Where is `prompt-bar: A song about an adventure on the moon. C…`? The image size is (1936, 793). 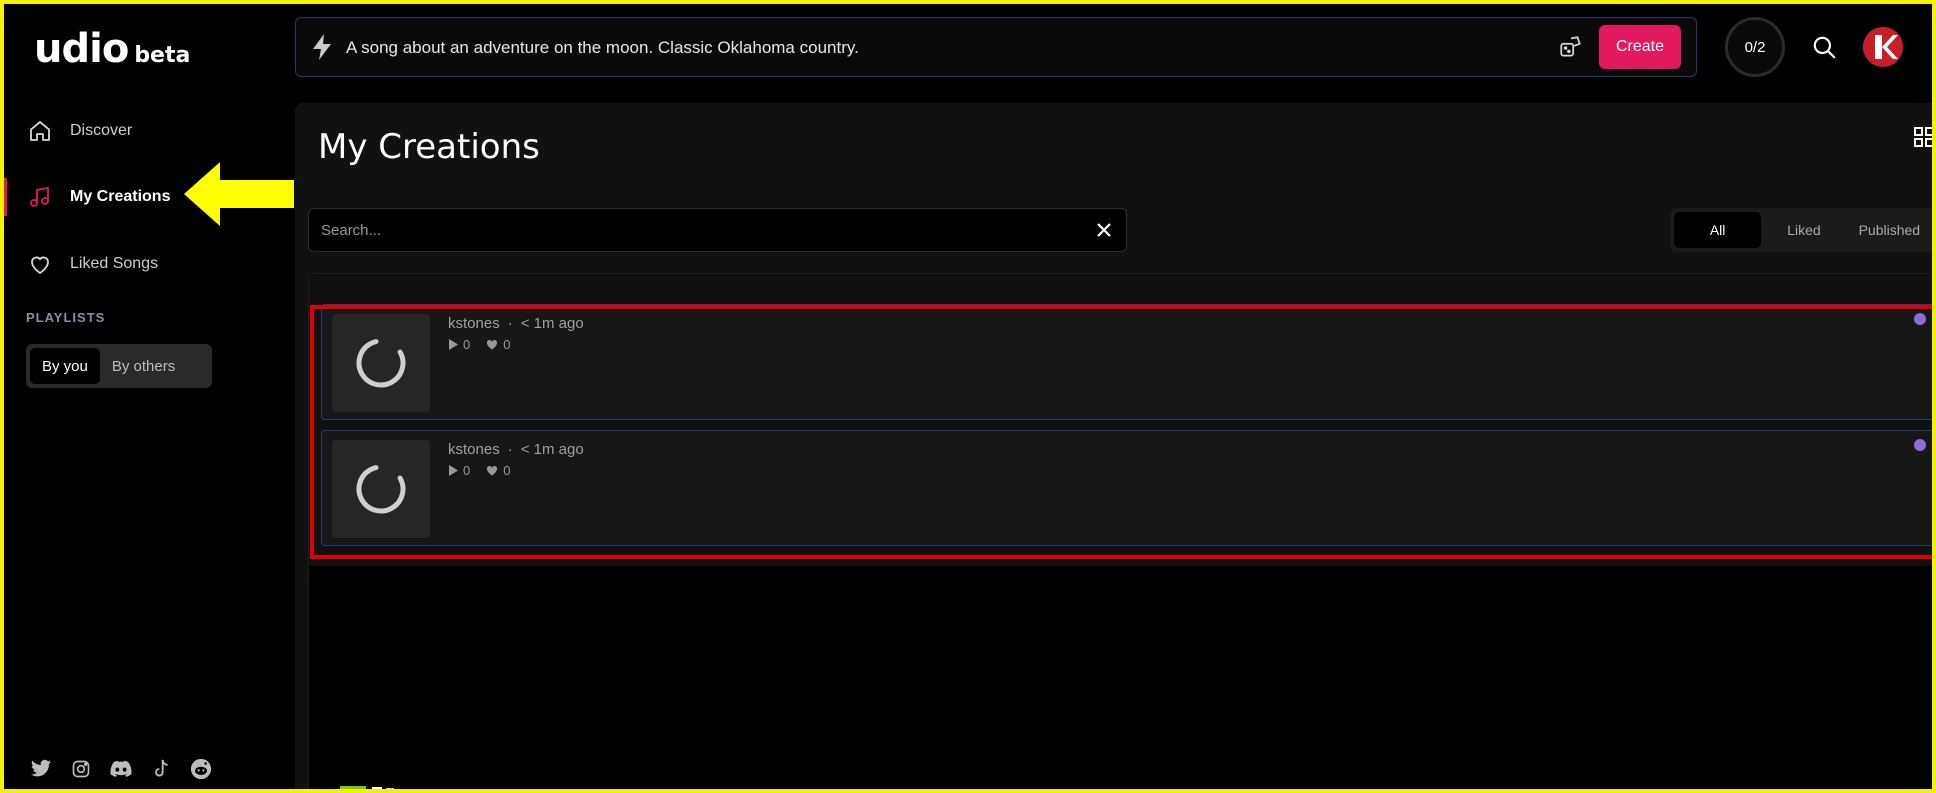 prompt-bar: A song about an adventure on the moon. C… is located at coordinates (996, 47).